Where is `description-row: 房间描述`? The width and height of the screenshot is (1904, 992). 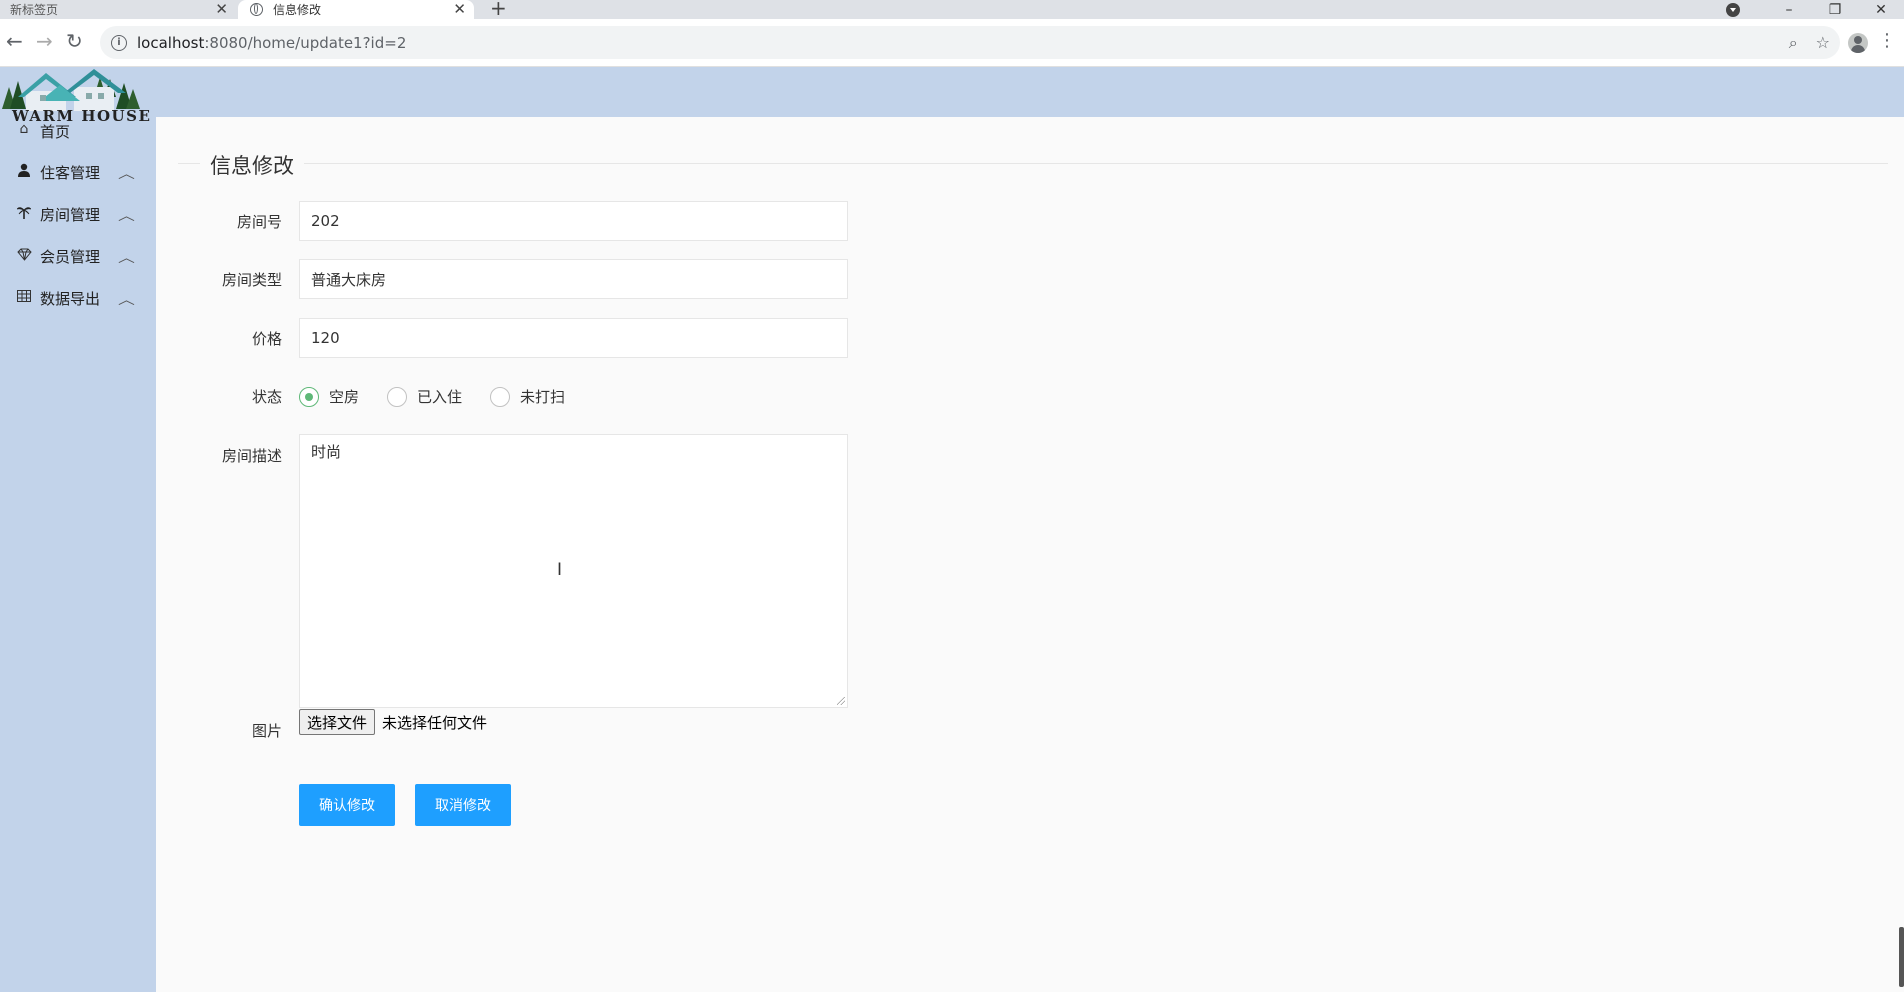
description-row: 房间描述 is located at coordinates (219, 455).